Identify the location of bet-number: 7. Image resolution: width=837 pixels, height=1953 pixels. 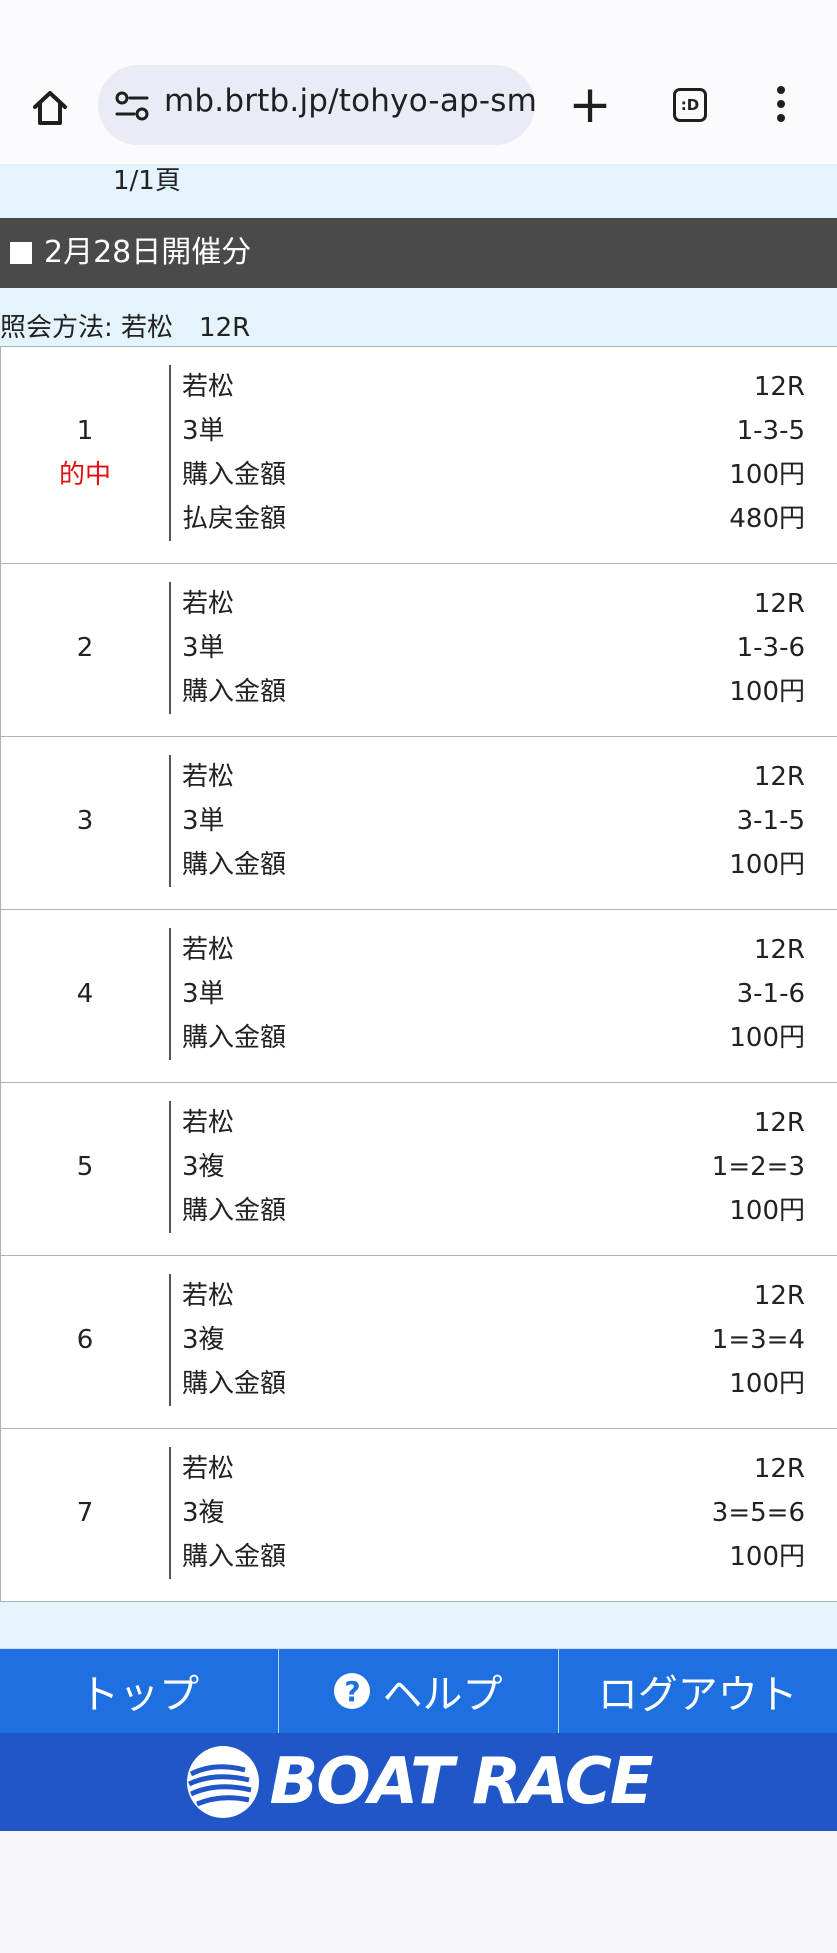
(85, 1513).